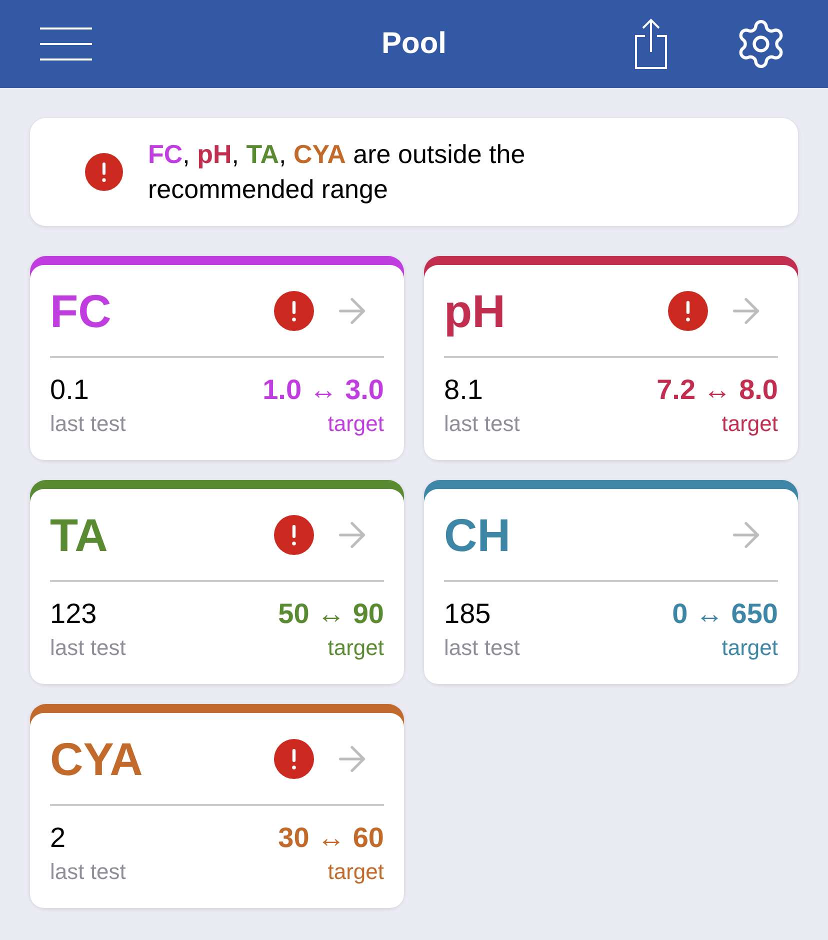 This screenshot has height=940, width=828. What do you see at coordinates (81, 310) in the screenshot?
I see `parameter-name: FC` at bounding box center [81, 310].